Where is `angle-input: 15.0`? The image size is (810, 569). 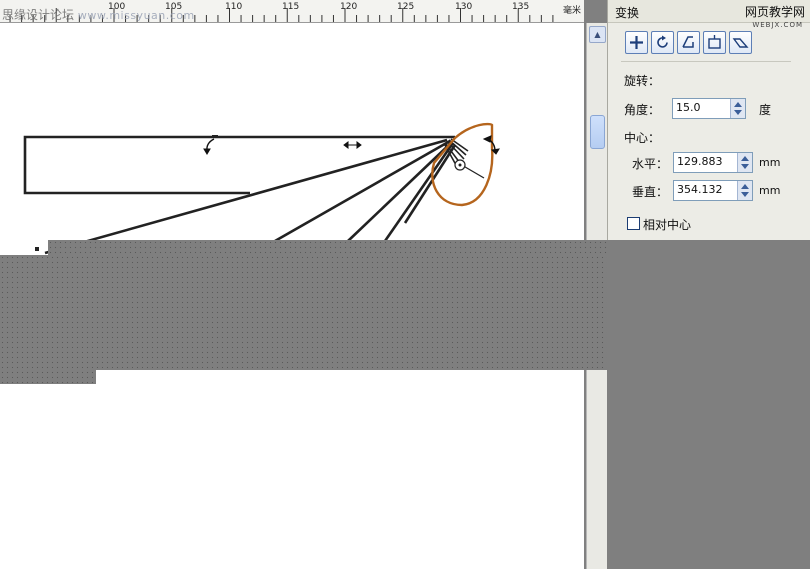 angle-input: 15.0 is located at coordinates (709, 108).